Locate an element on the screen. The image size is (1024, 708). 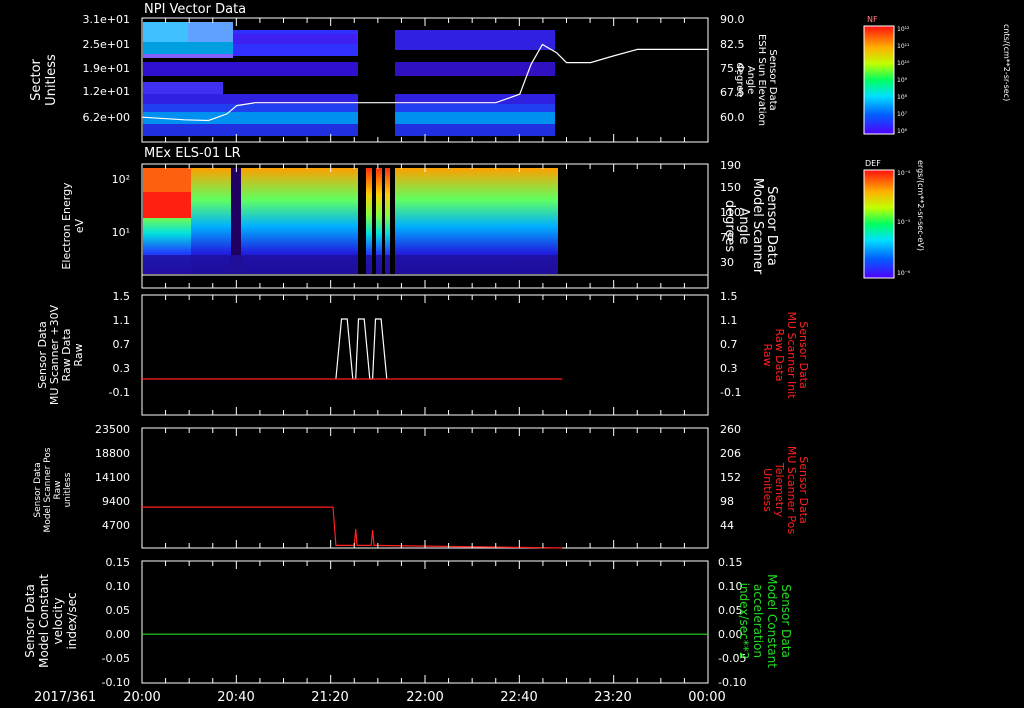
mu-pos-y2tick: 152 is located at coordinates (730, 477).